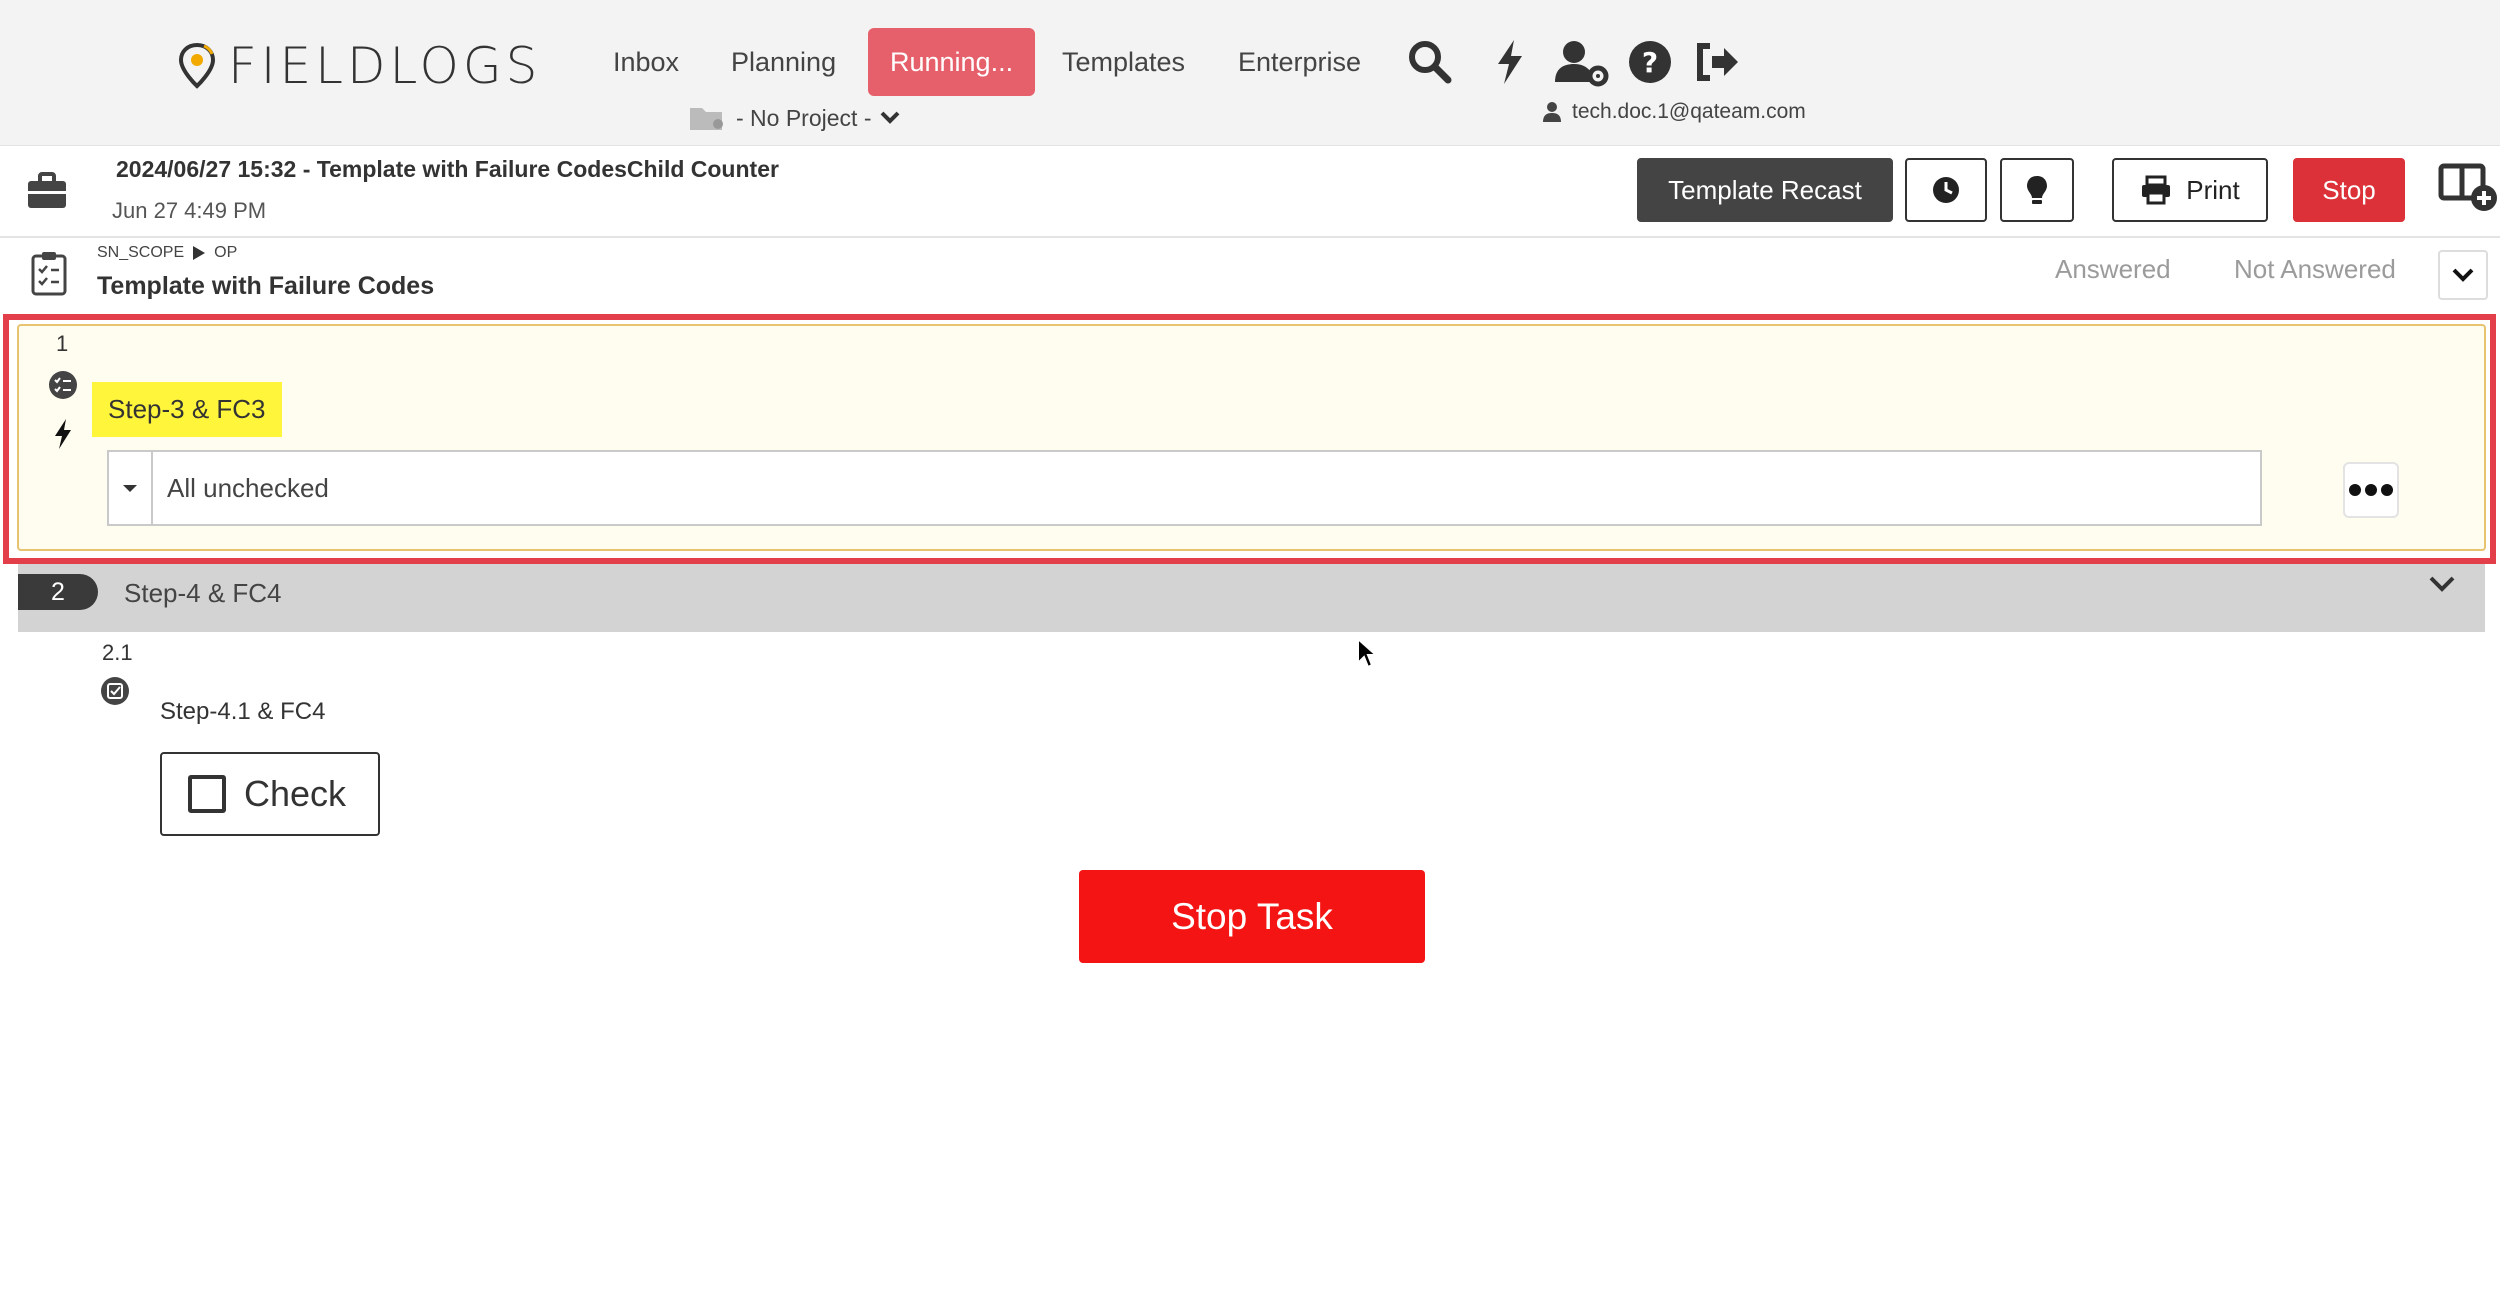 The height and width of the screenshot is (1300, 2500). What do you see at coordinates (1299, 62) in the screenshot?
I see `nav-enterprise: Enterprise` at bounding box center [1299, 62].